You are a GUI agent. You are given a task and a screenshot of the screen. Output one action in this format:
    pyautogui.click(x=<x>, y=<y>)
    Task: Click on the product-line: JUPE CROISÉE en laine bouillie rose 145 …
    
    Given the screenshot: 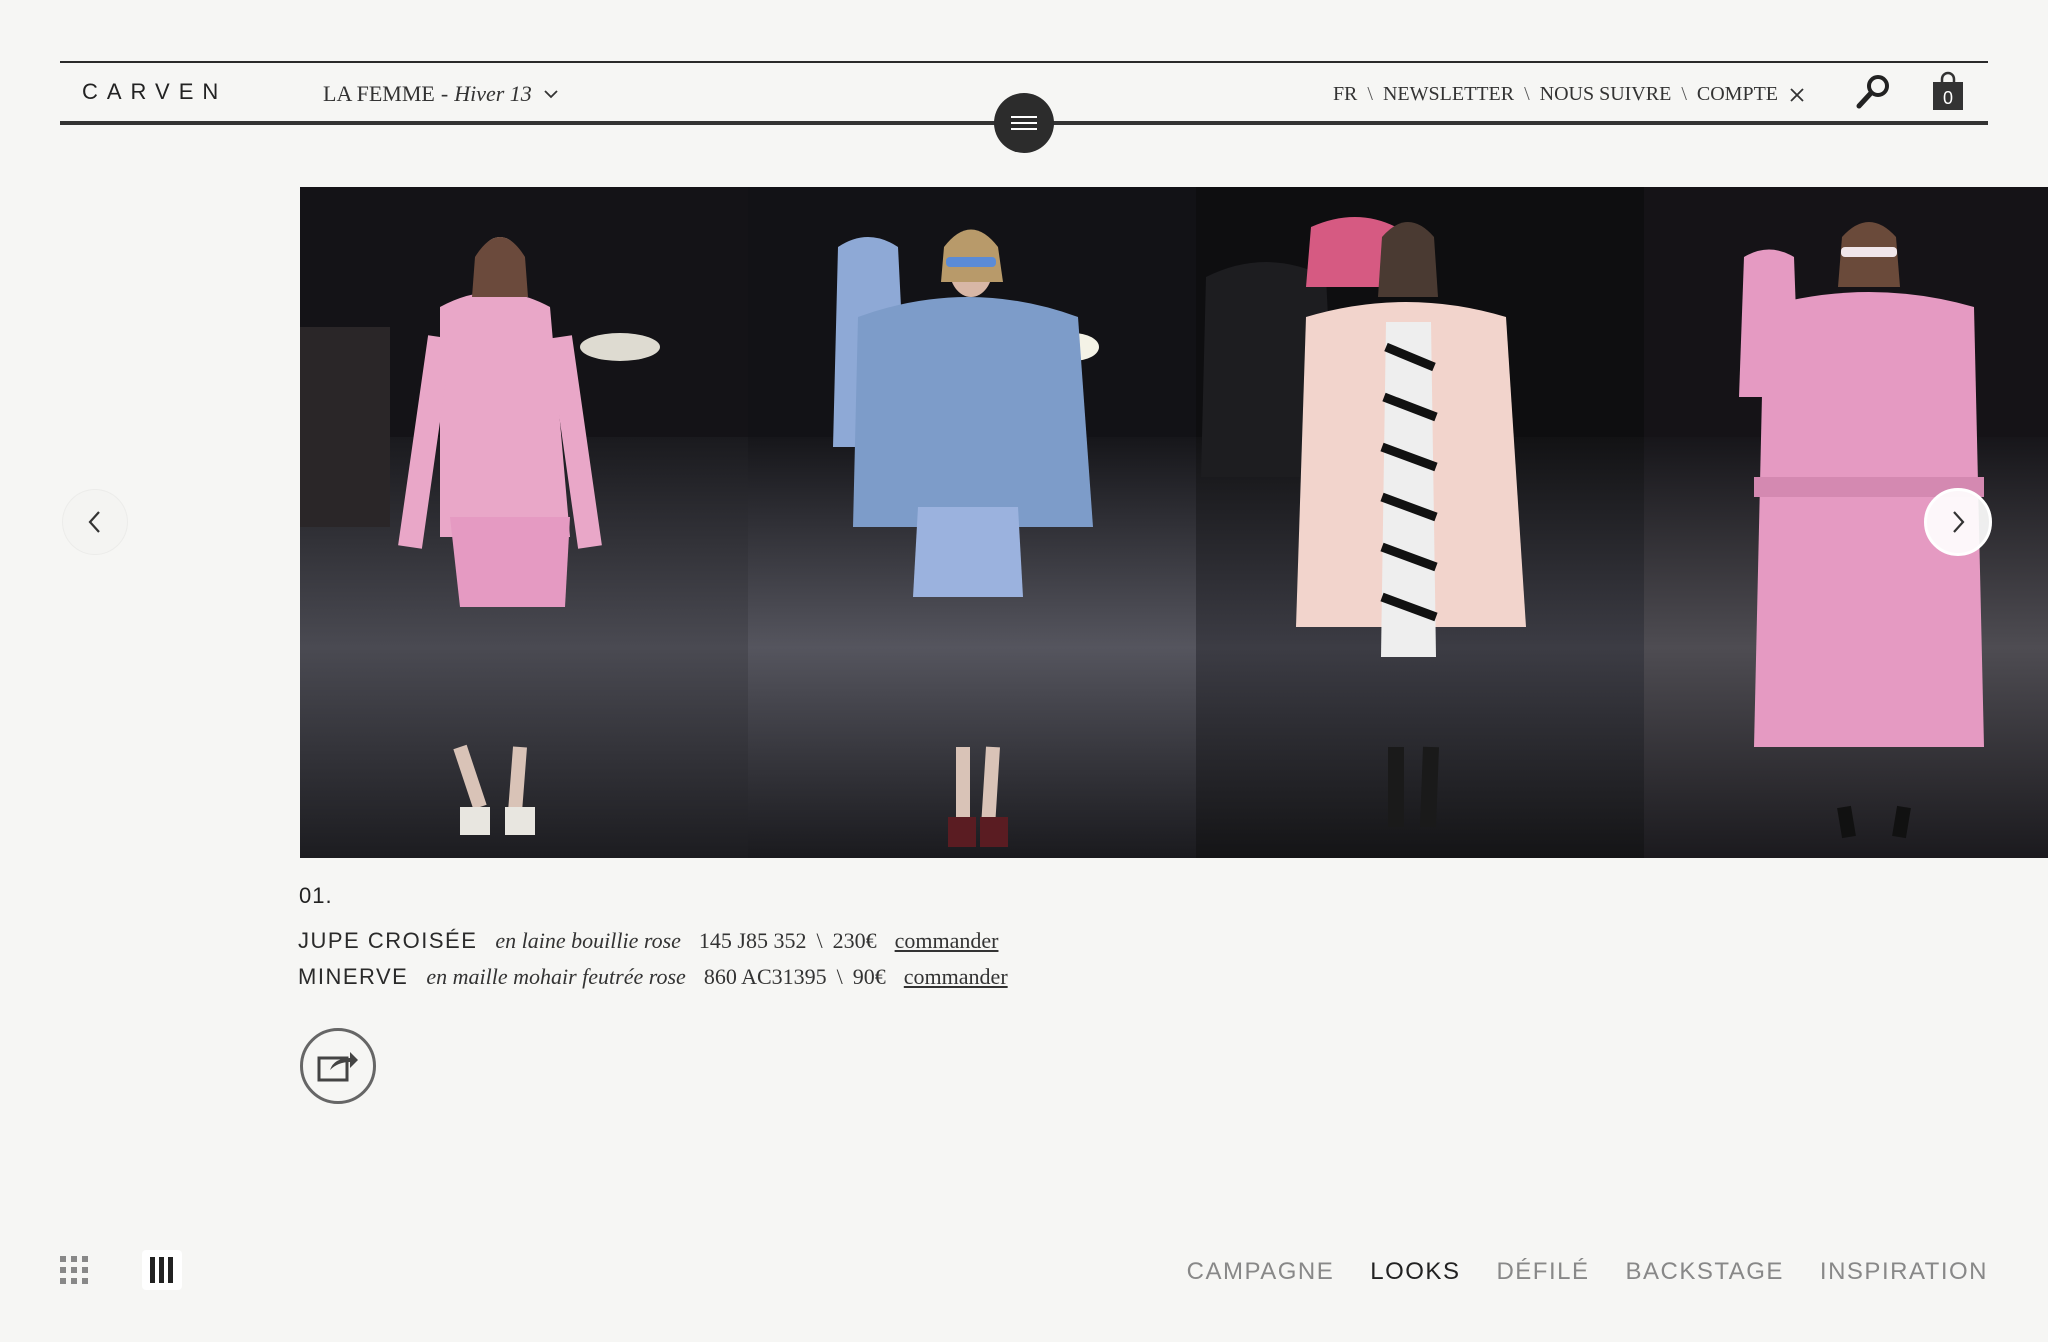 What is the action you would take?
    pyautogui.click(x=648, y=941)
    